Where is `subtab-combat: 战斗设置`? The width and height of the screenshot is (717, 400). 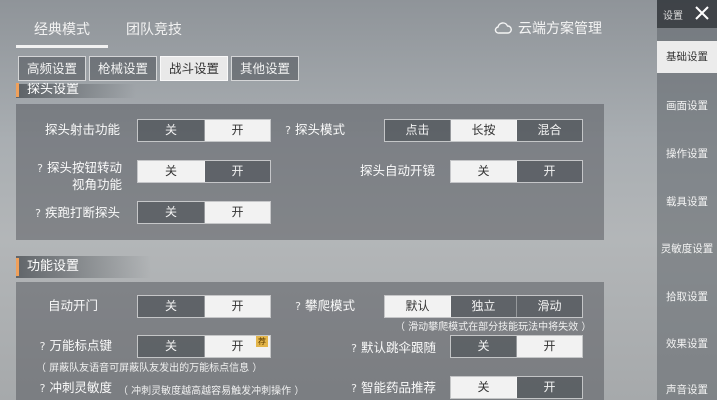
subtab-combat: 战斗设置 is located at coordinates (194, 68).